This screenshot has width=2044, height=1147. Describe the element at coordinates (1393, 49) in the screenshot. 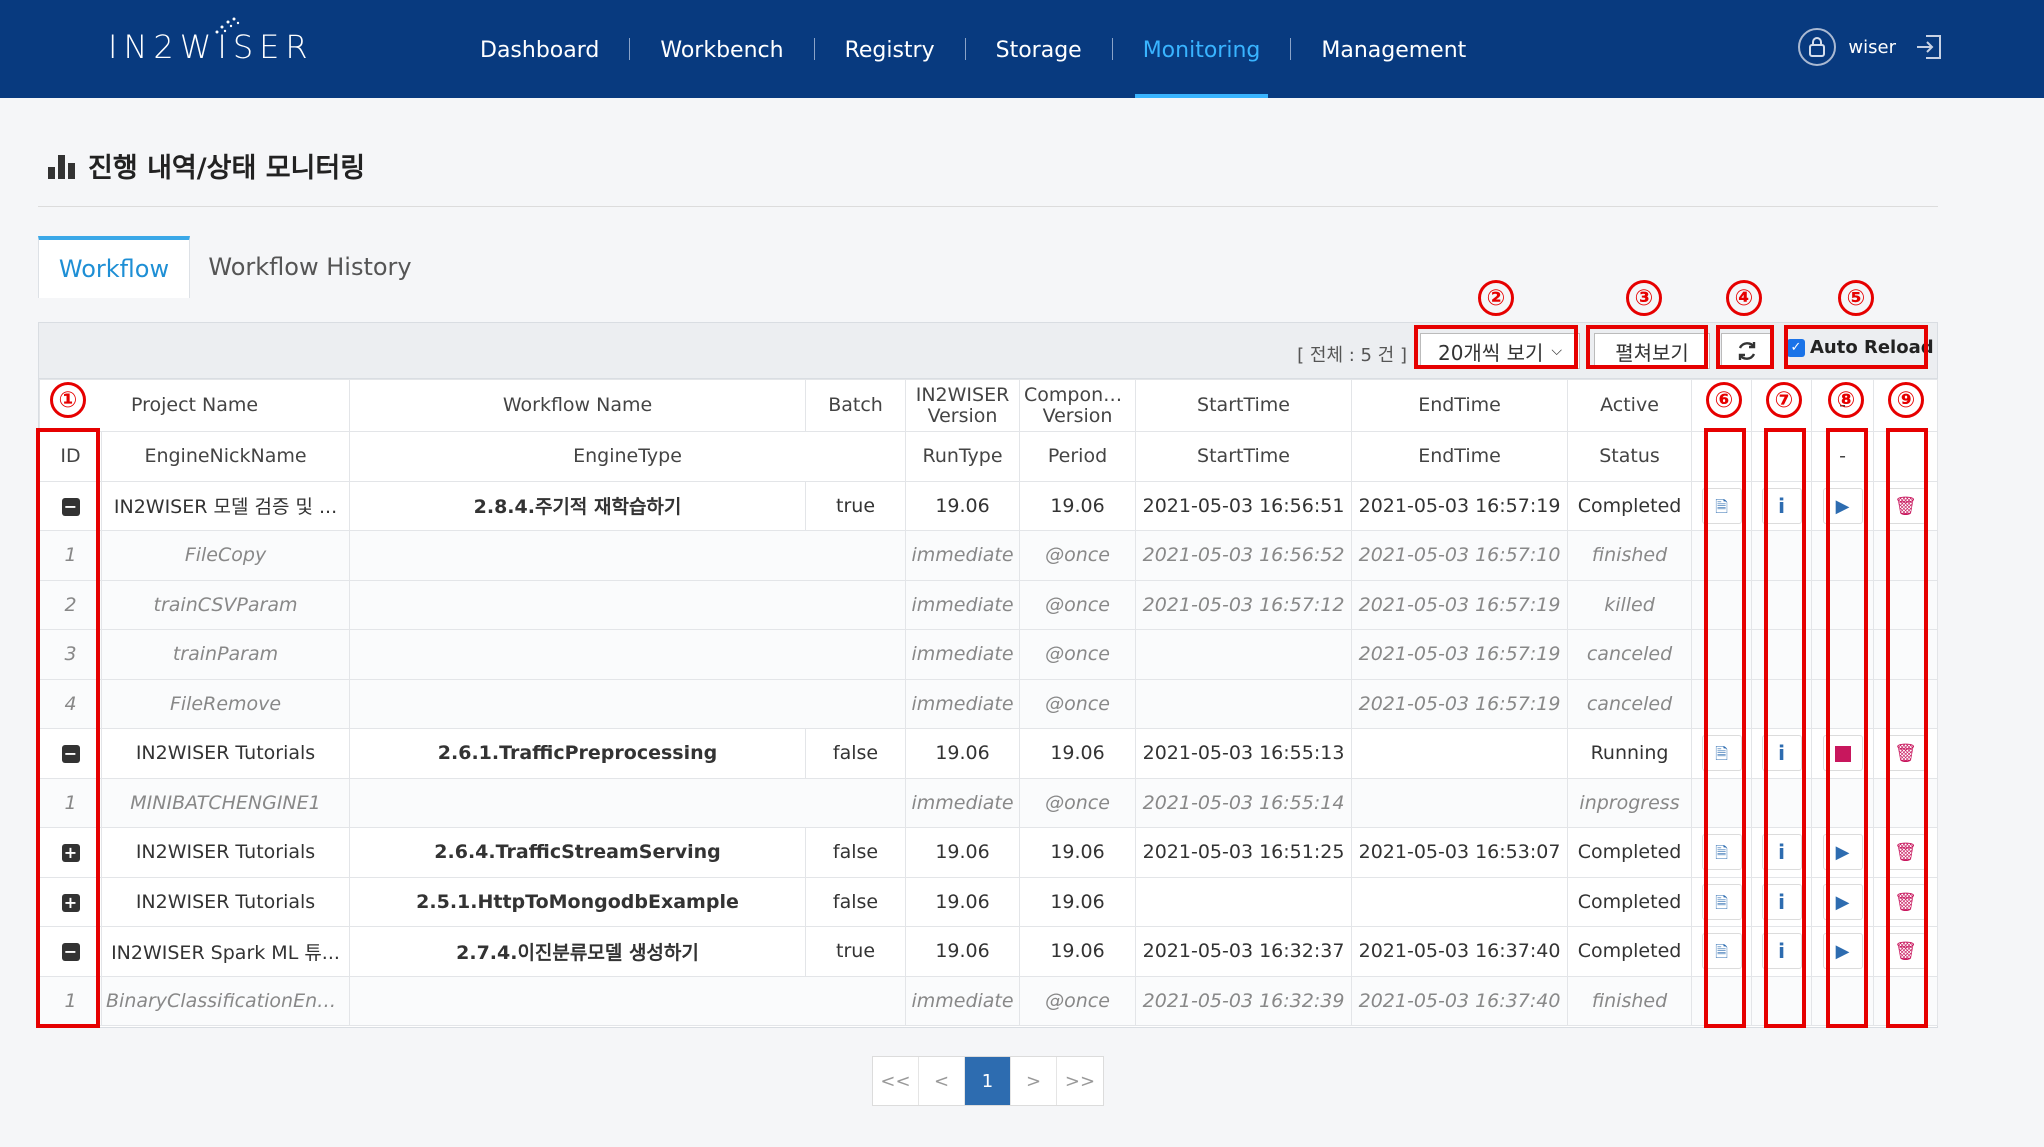

I see `nav-management: Management` at that location.